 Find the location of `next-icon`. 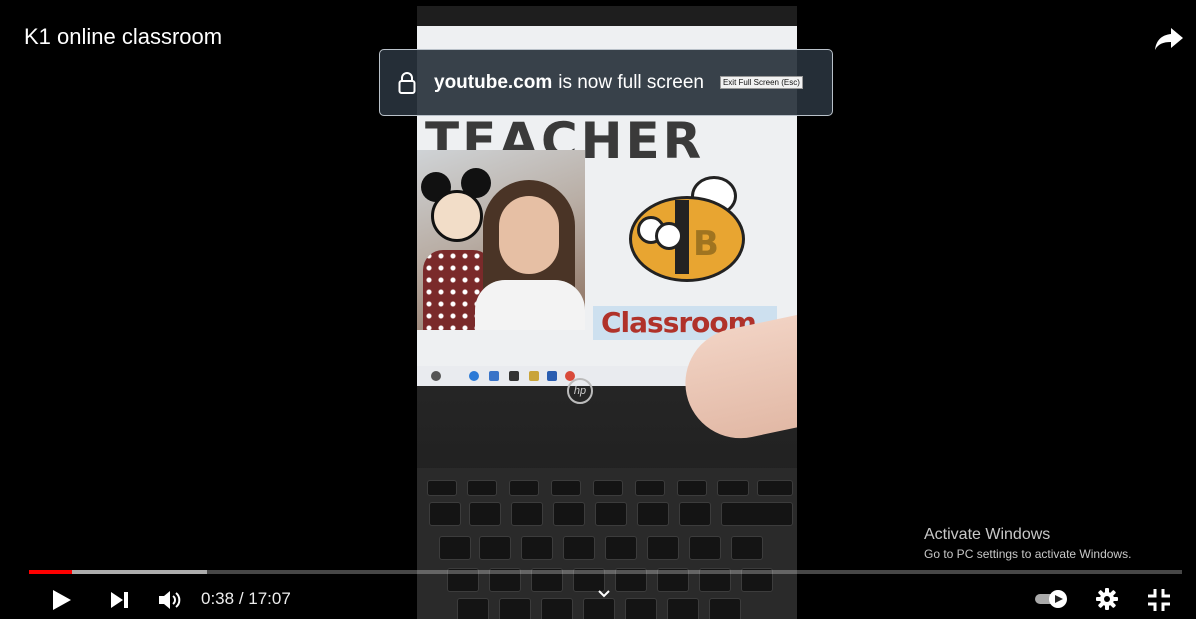

next-icon is located at coordinates (119, 600).